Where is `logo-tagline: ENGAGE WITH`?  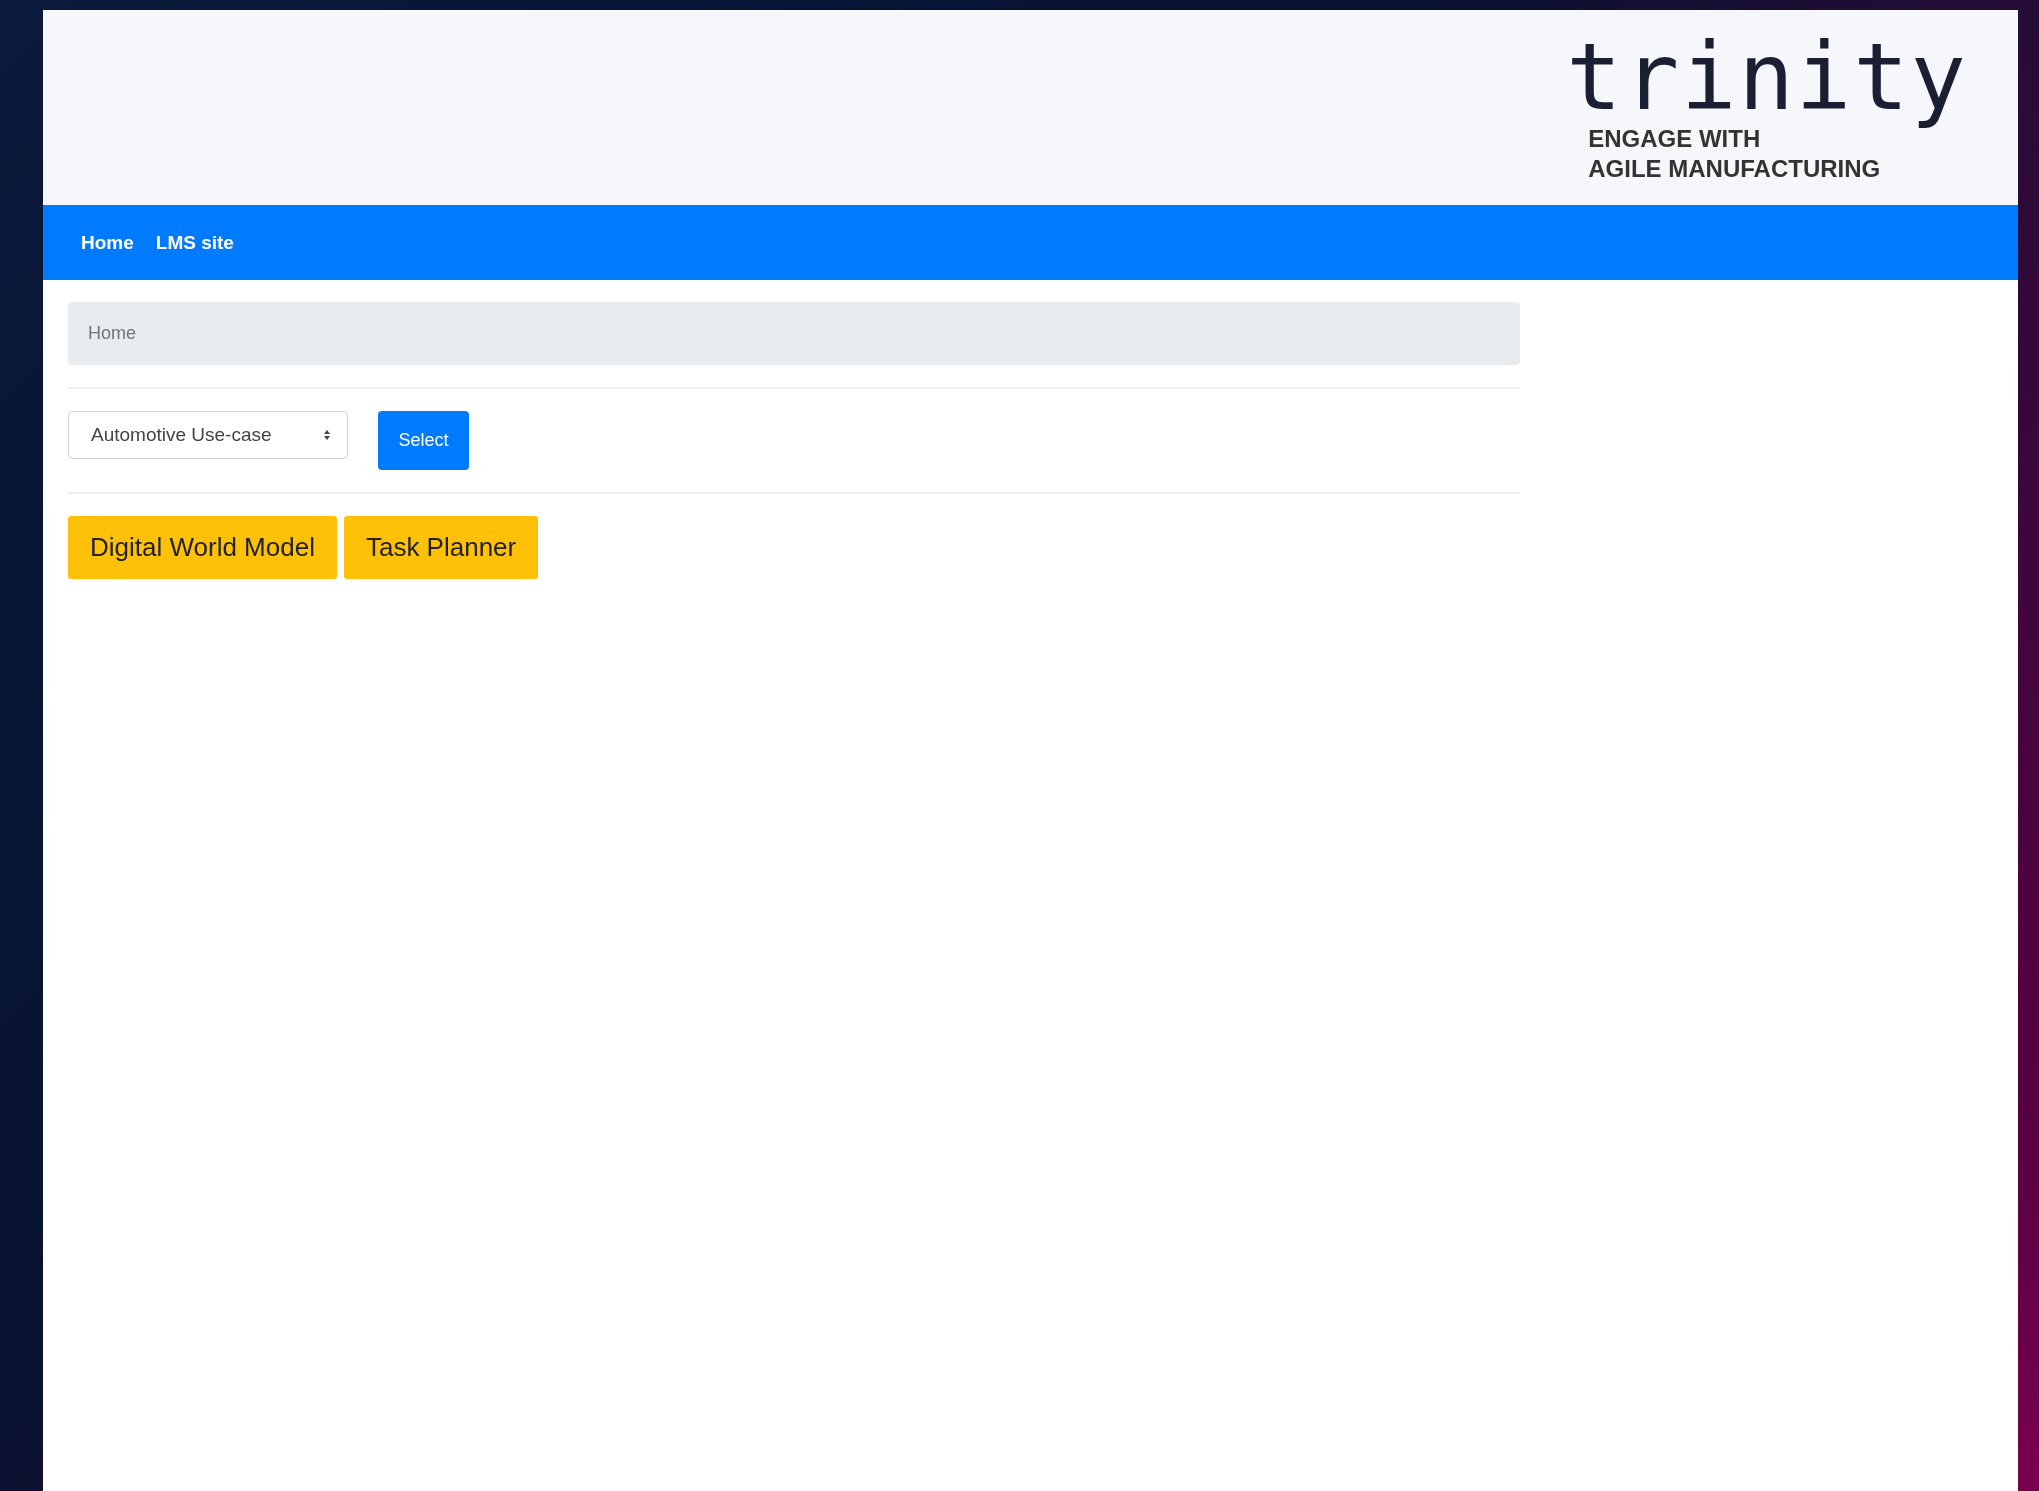 logo-tagline: ENGAGE WITH is located at coordinates (1674, 139).